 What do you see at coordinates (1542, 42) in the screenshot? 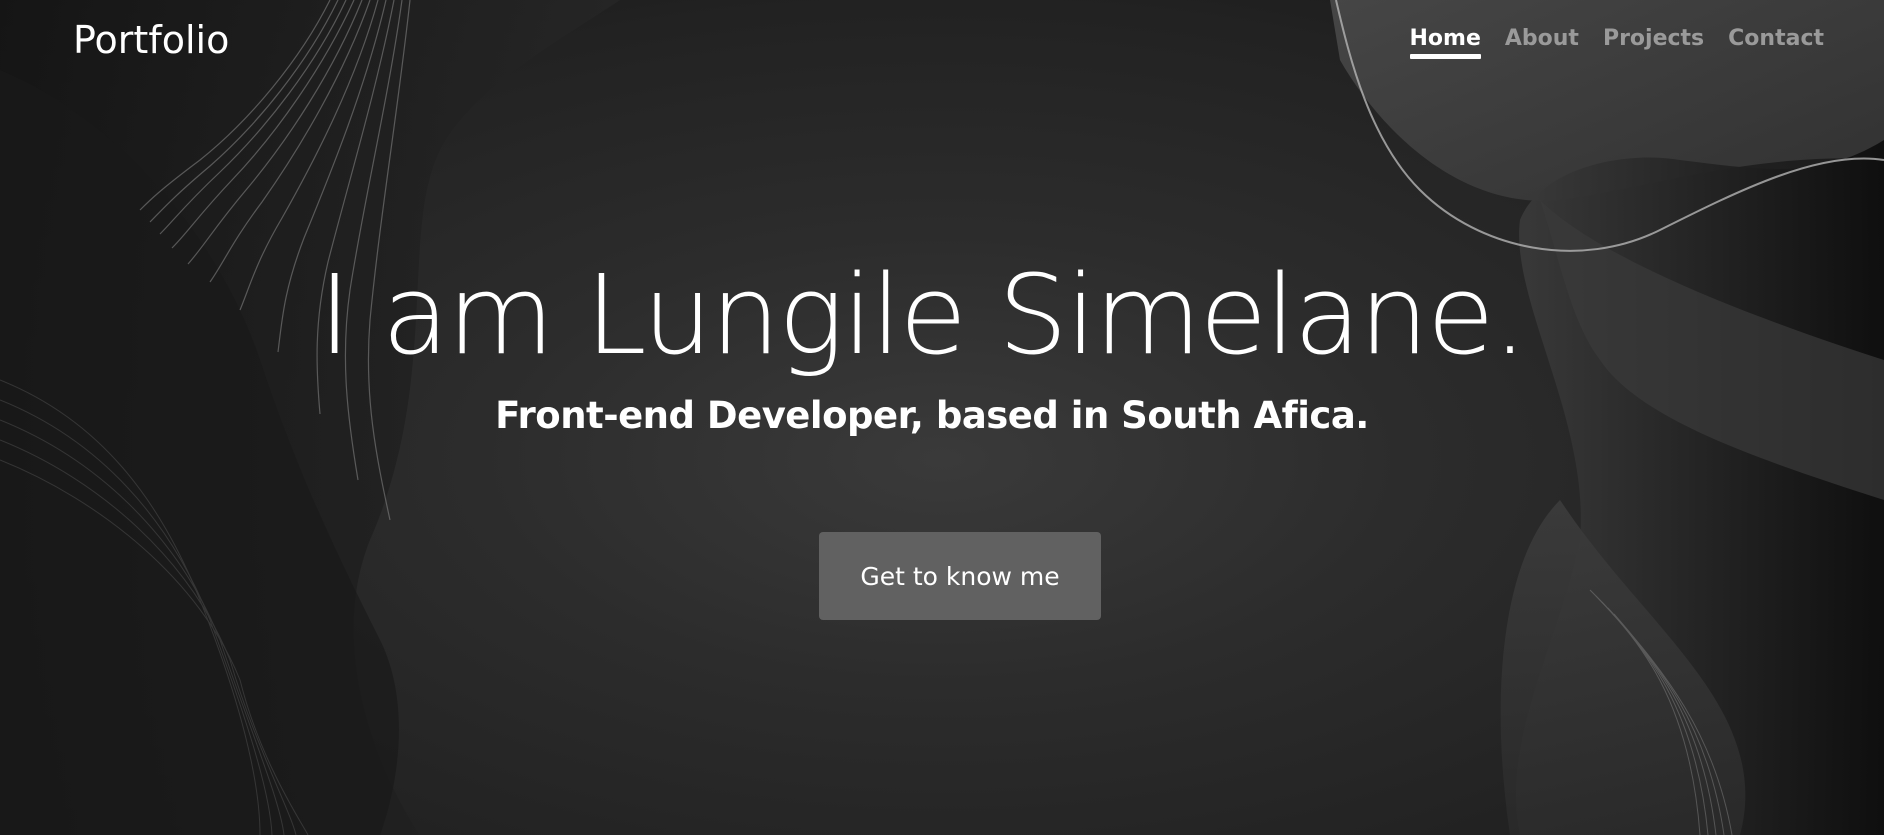
I see `nav-link-about: About` at bounding box center [1542, 42].